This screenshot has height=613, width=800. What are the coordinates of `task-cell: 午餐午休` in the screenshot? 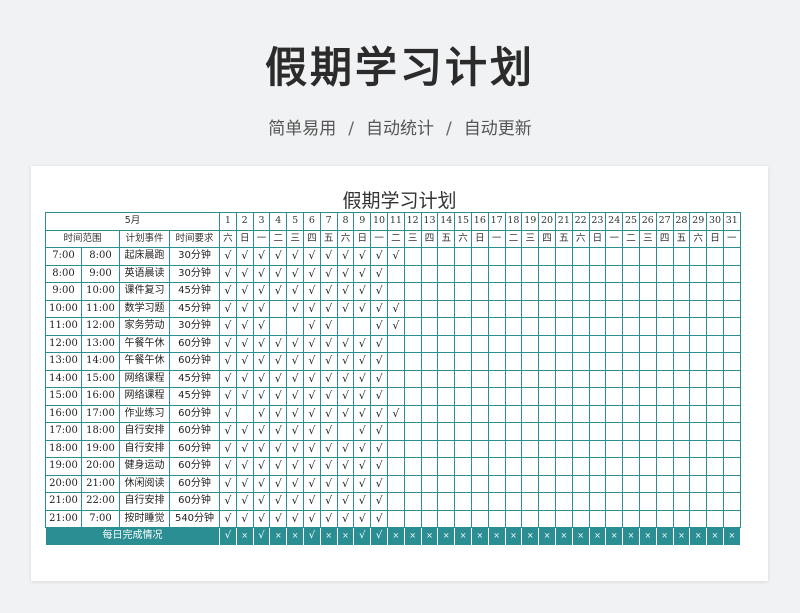 It's located at (144, 343).